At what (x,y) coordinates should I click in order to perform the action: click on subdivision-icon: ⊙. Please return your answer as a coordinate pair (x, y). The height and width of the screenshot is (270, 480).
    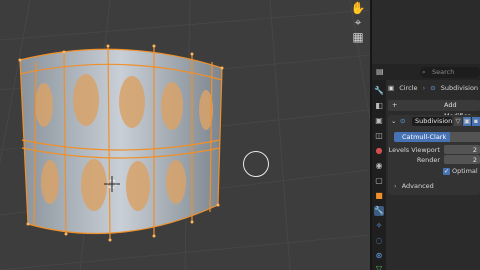
    Looking at the image, I should click on (403, 121).